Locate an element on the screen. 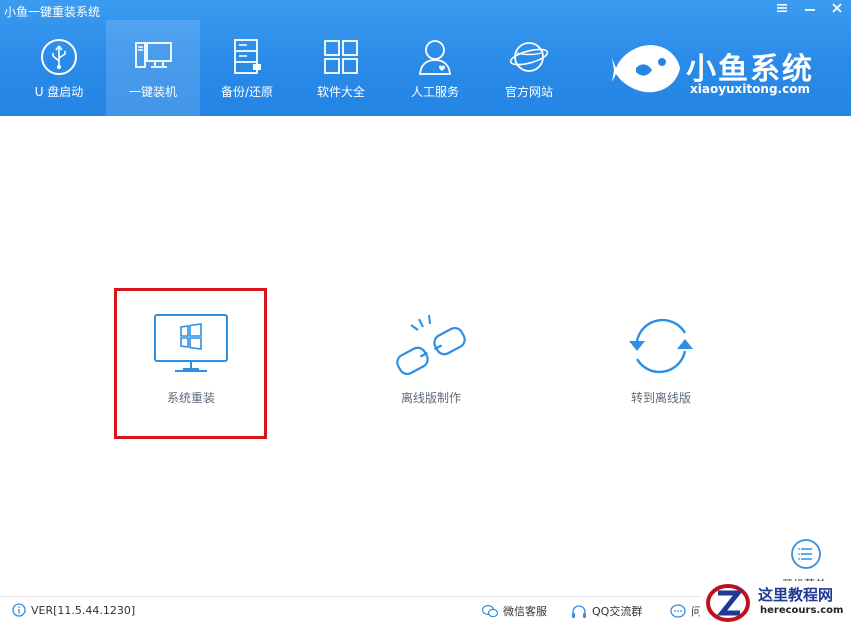 The image size is (851, 626). nav-item-manual-service: 人工服务 is located at coordinates (435, 68).